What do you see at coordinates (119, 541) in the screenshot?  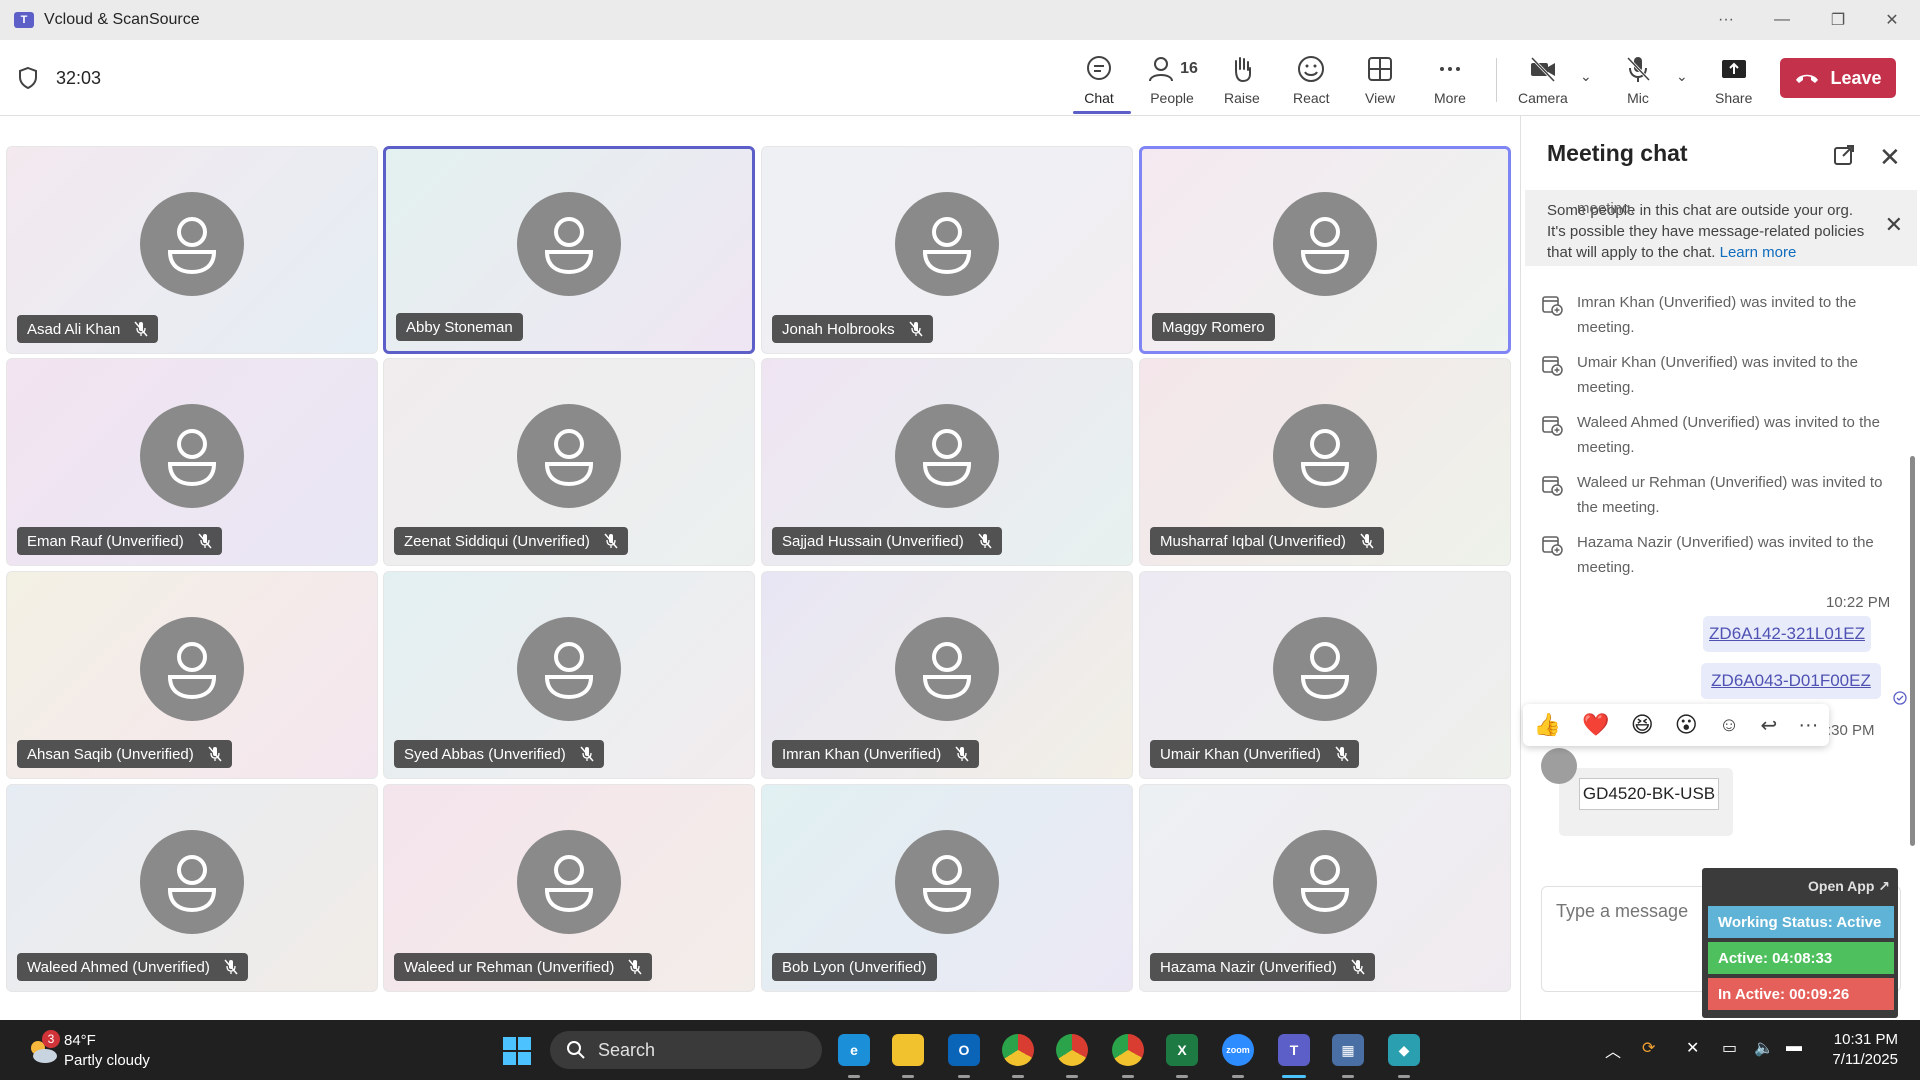 I see `participant-name-tag: Eman Rauf (Unverified)` at bounding box center [119, 541].